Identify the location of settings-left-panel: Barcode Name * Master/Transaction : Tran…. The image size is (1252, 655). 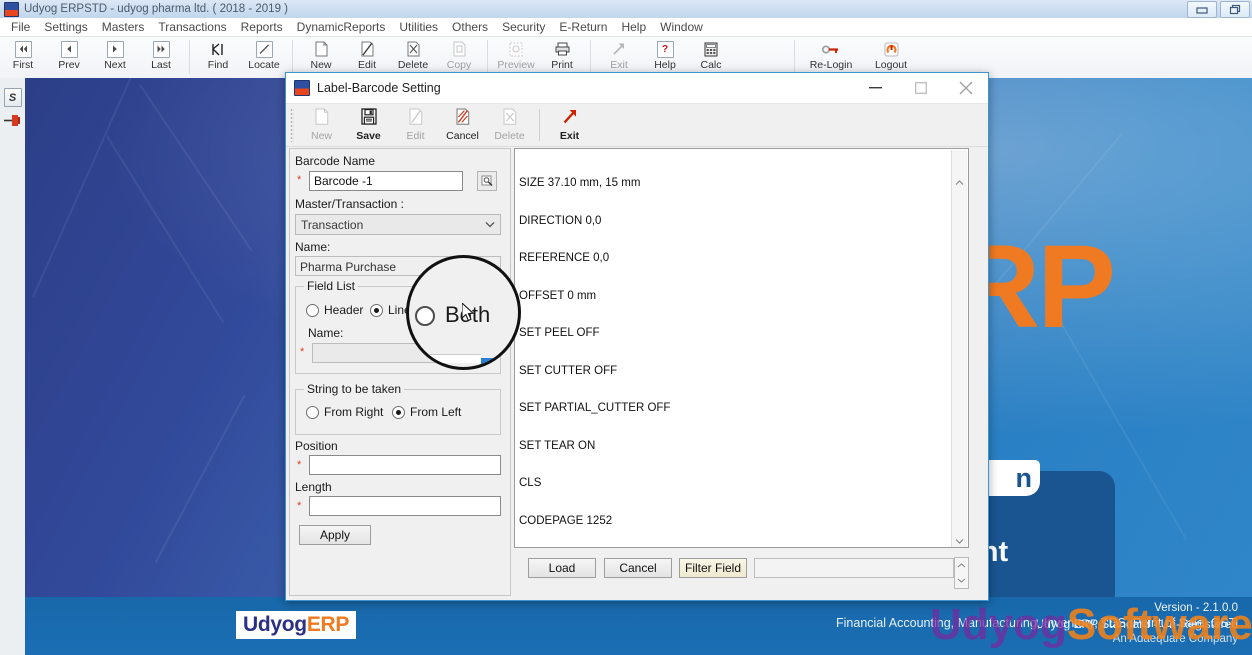
(400, 372).